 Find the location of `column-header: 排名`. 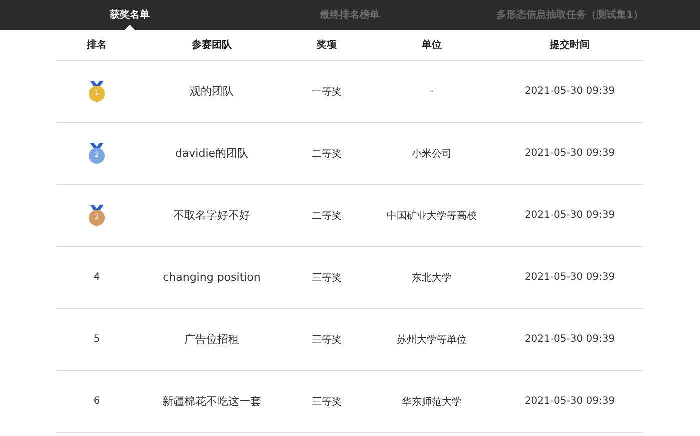

column-header: 排名 is located at coordinates (97, 45).